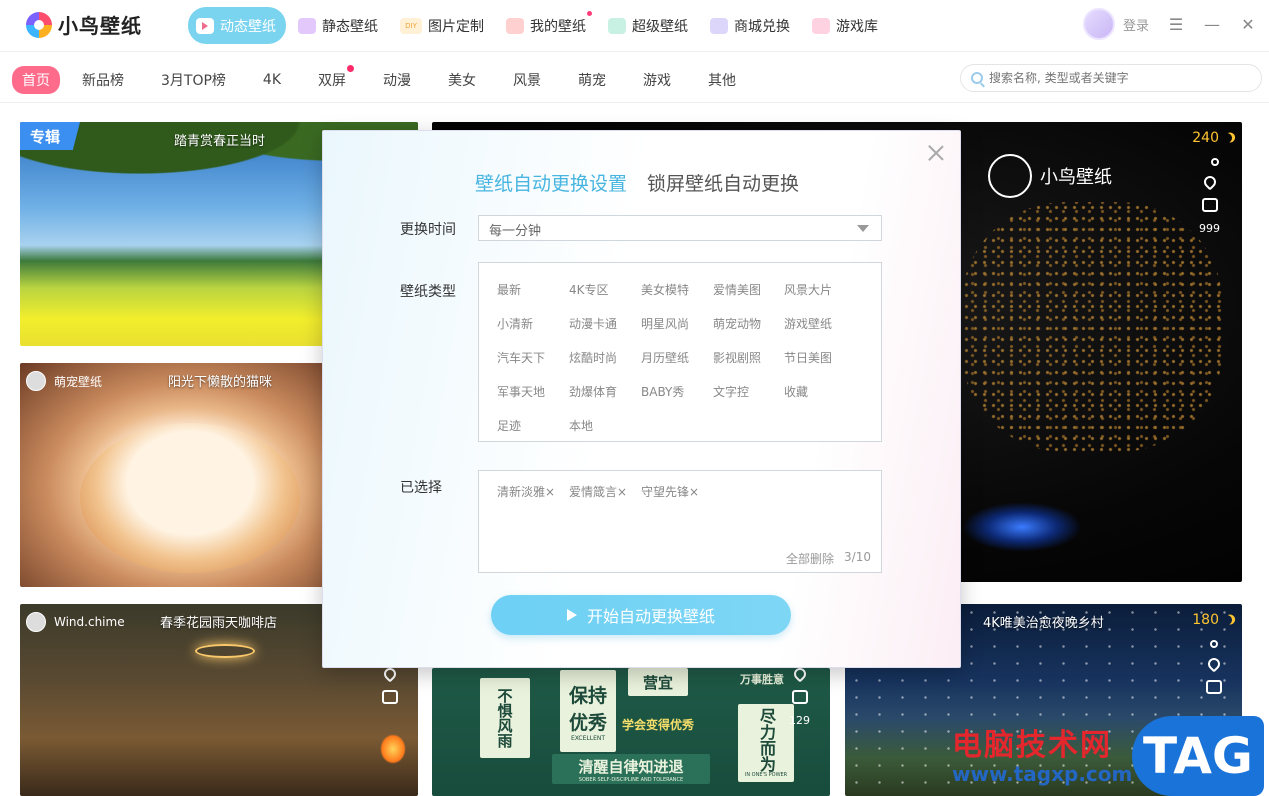 The width and height of the screenshot is (1269, 796). What do you see at coordinates (657, 80) in the screenshot?
I see `category-games: 游戏` at bounding box center [657, 80].